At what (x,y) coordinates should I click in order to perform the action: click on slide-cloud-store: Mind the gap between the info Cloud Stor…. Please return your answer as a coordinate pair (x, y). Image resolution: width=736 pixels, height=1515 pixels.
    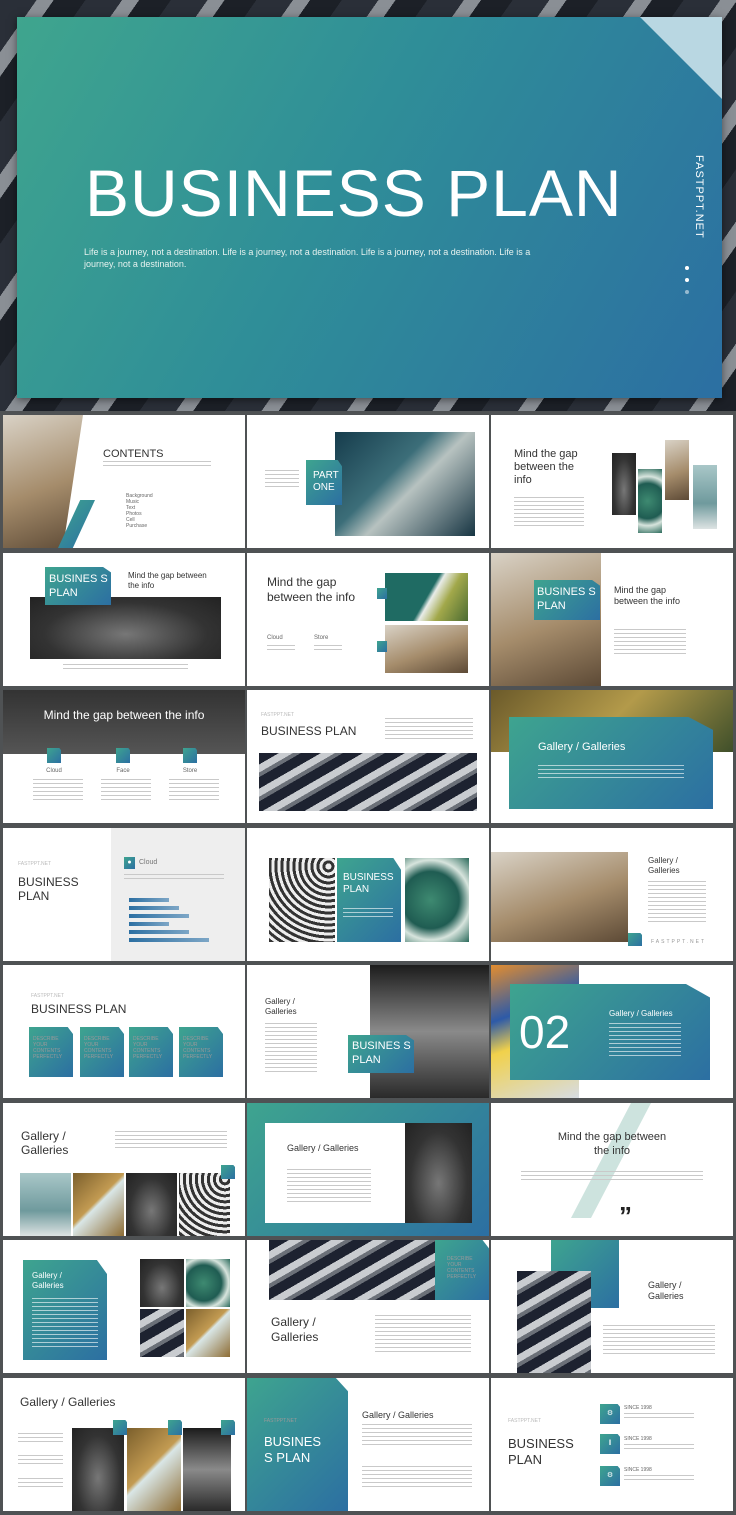
    Looking at the image, I should click on (368, 619).